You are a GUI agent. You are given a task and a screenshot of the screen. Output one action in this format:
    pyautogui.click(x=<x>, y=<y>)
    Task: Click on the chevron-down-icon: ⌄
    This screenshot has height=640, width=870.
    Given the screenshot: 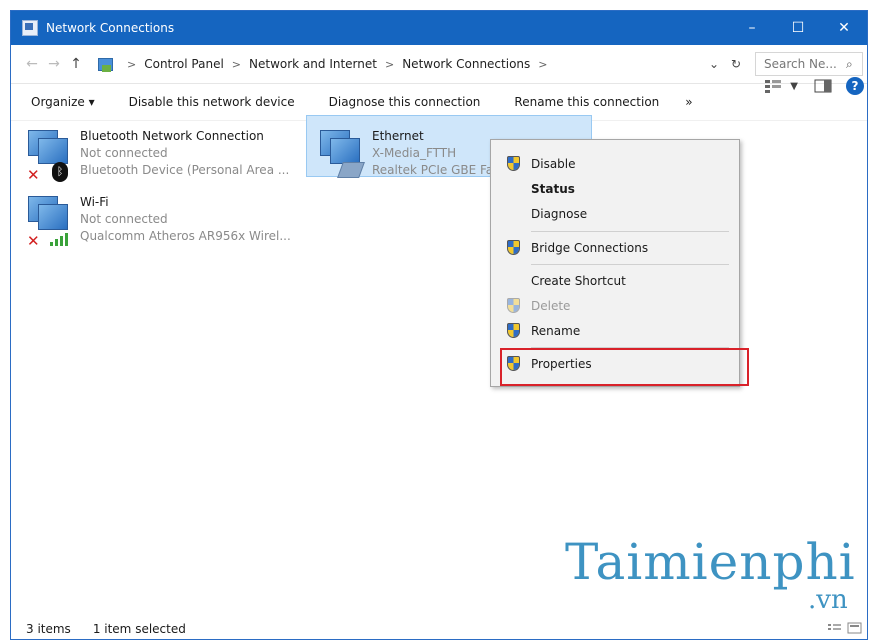 What is the action you would take?
    pyautogui.click(x=714, y=64)
    